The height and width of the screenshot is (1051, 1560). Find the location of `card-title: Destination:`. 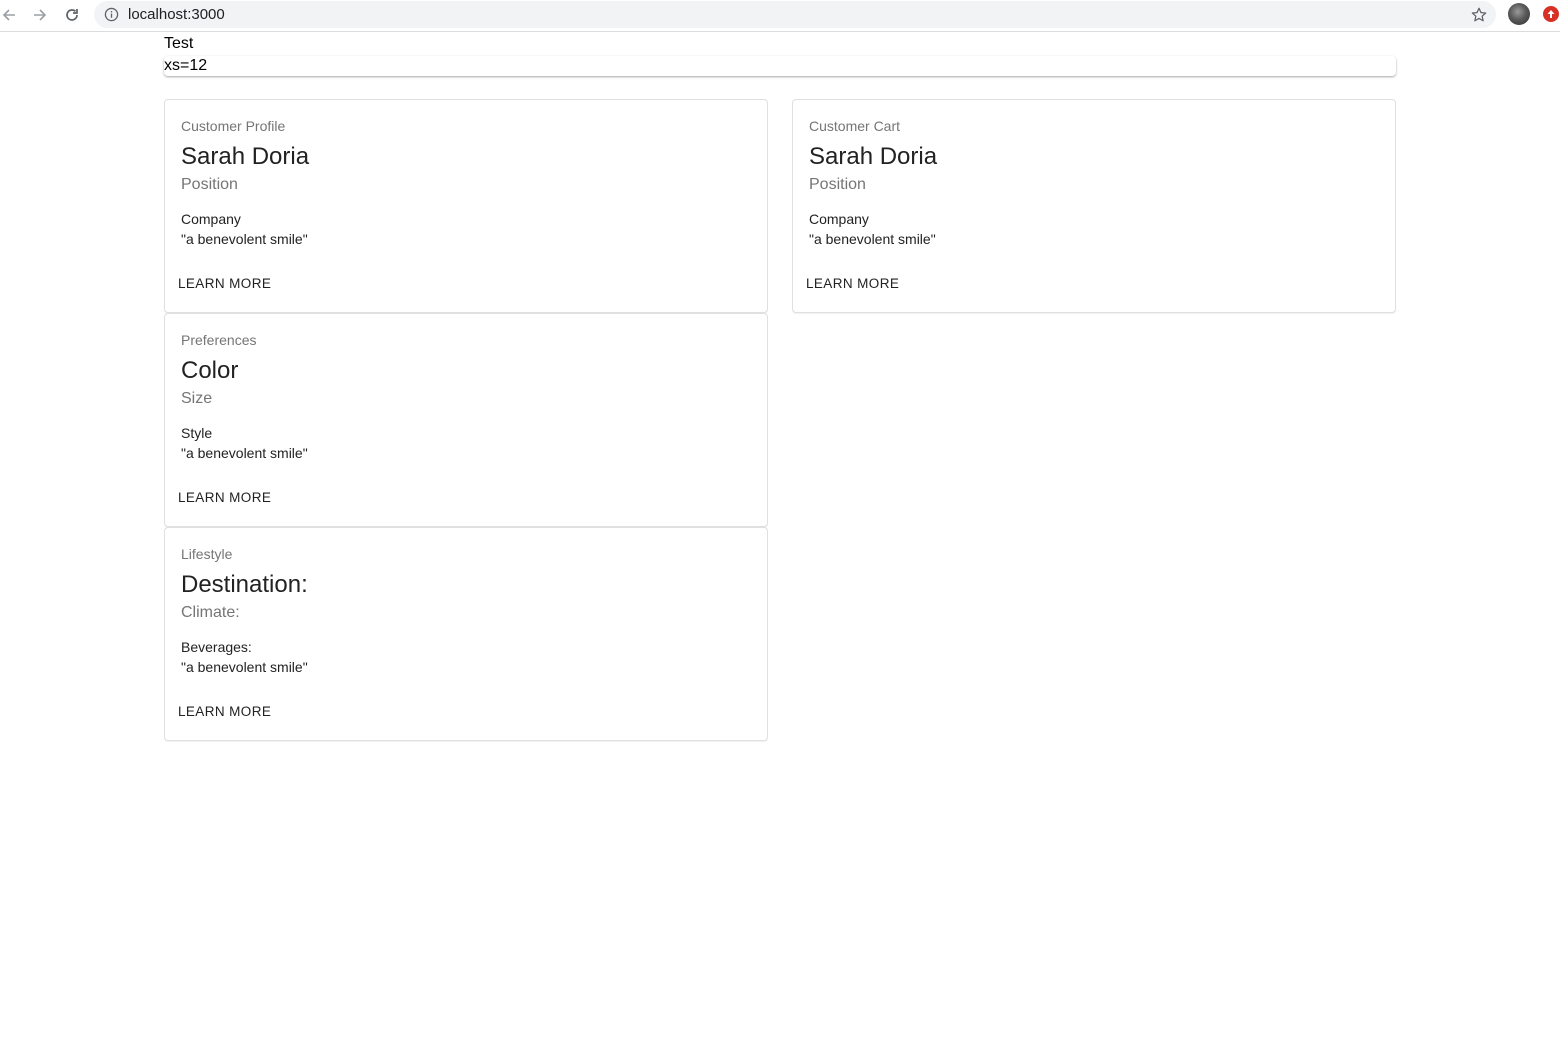

card-title: Destination: is located at coordinates (244, 584).